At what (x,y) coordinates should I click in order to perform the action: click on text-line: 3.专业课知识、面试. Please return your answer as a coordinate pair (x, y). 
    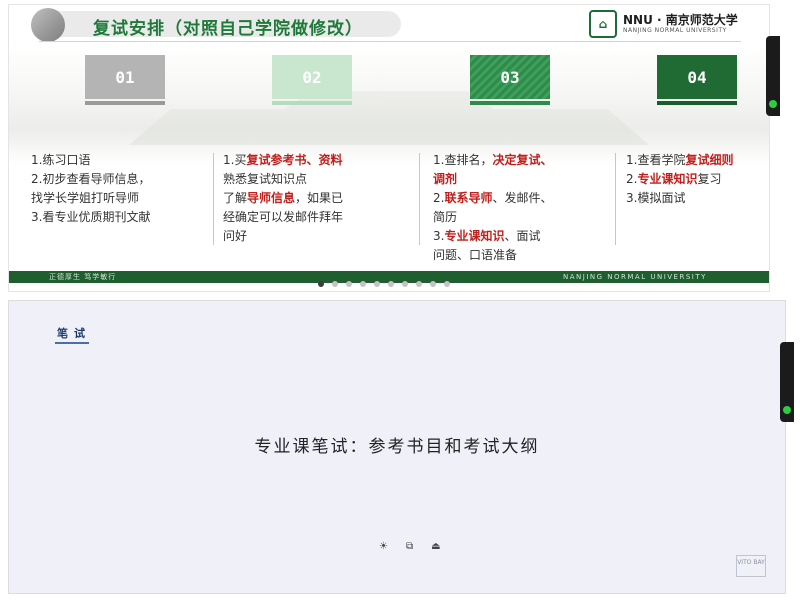
    Looking at the image, I should click on (487, 236).